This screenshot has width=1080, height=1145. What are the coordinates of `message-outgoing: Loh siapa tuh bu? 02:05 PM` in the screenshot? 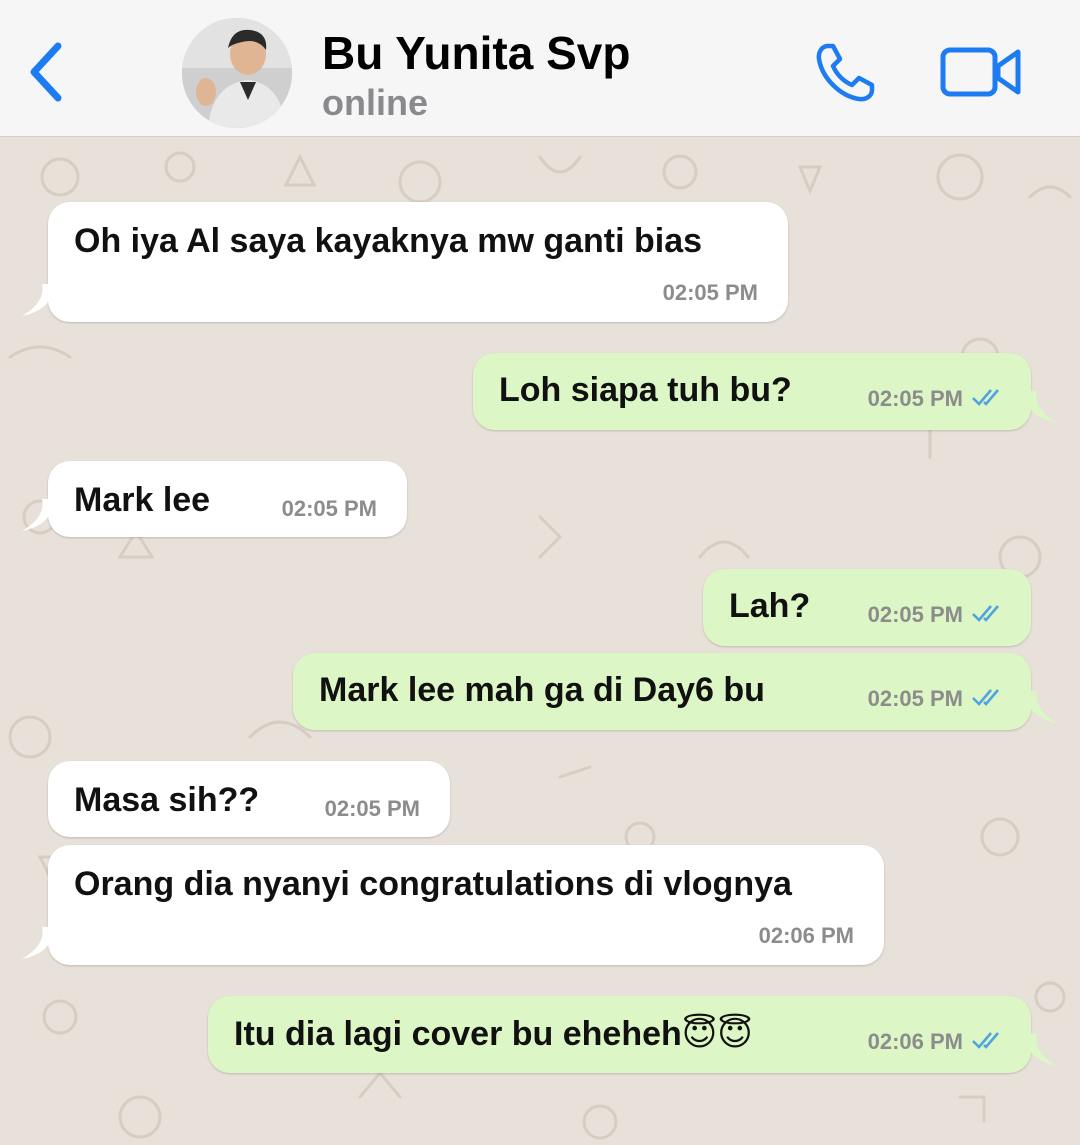 It's located at (765, 391).